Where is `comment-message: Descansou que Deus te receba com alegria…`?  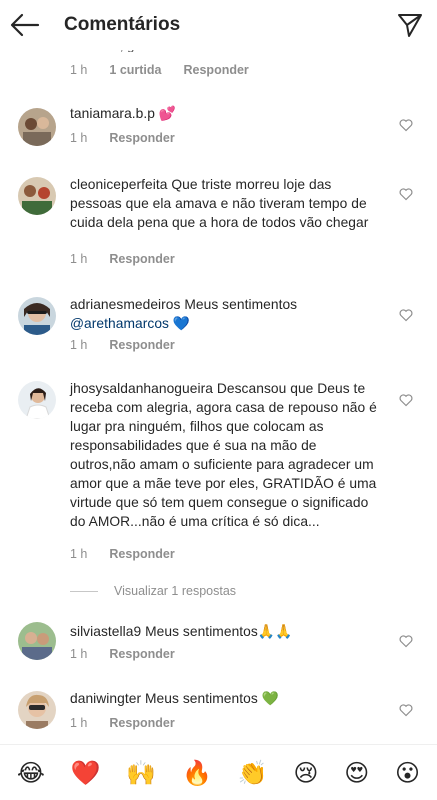 comment-message: Descansou que Deus te receba com alegria… is located at coordinates (223, 455).